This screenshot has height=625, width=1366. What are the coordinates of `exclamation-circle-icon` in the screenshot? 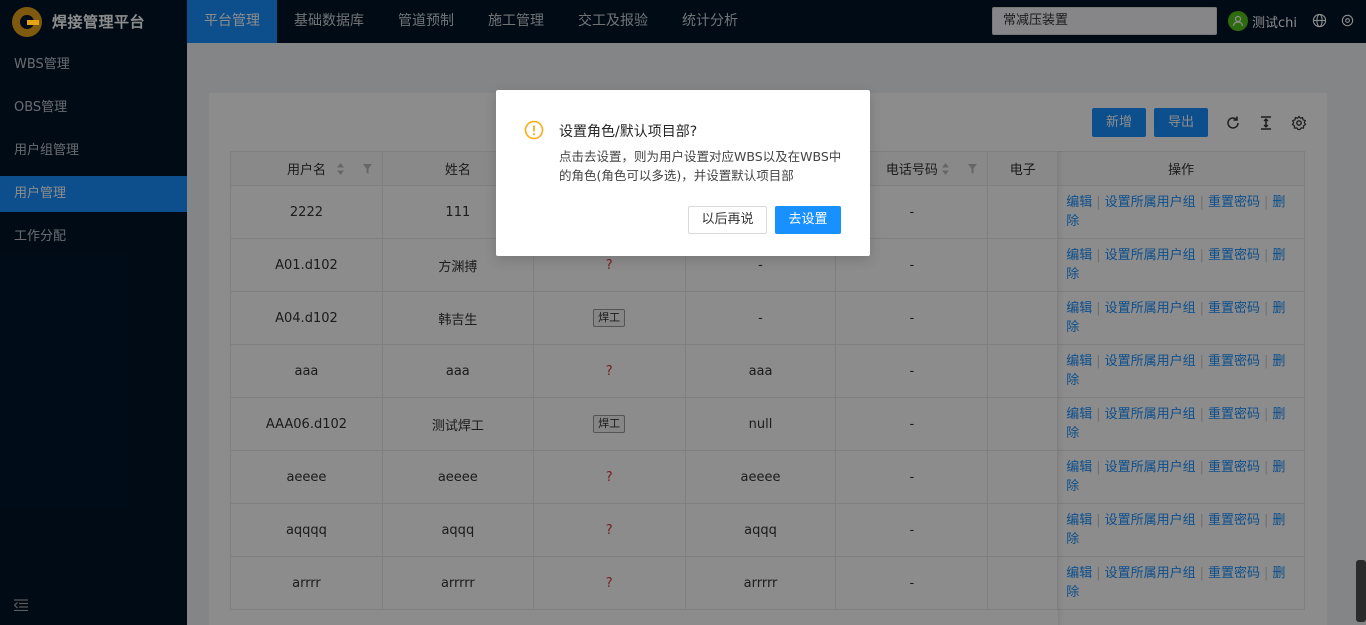 It's located at (534, 130).